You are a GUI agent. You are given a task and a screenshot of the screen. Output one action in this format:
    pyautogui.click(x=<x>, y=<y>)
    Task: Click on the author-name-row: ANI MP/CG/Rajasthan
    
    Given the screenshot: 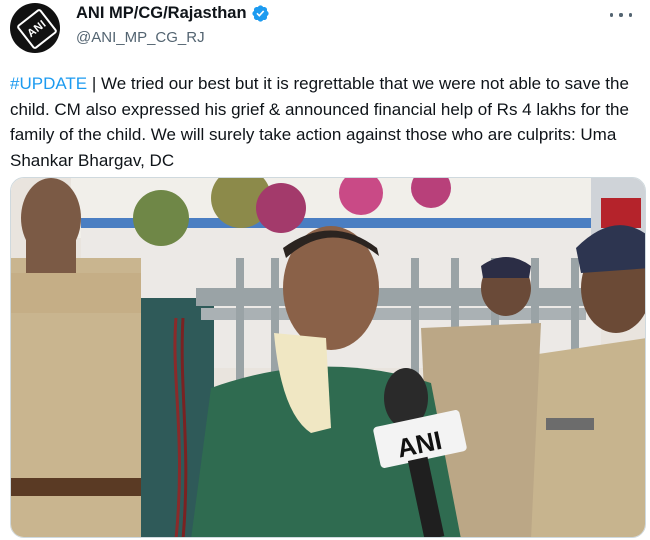 What is the action you would take?
    pyautogui.click(x=173, y=13)
    